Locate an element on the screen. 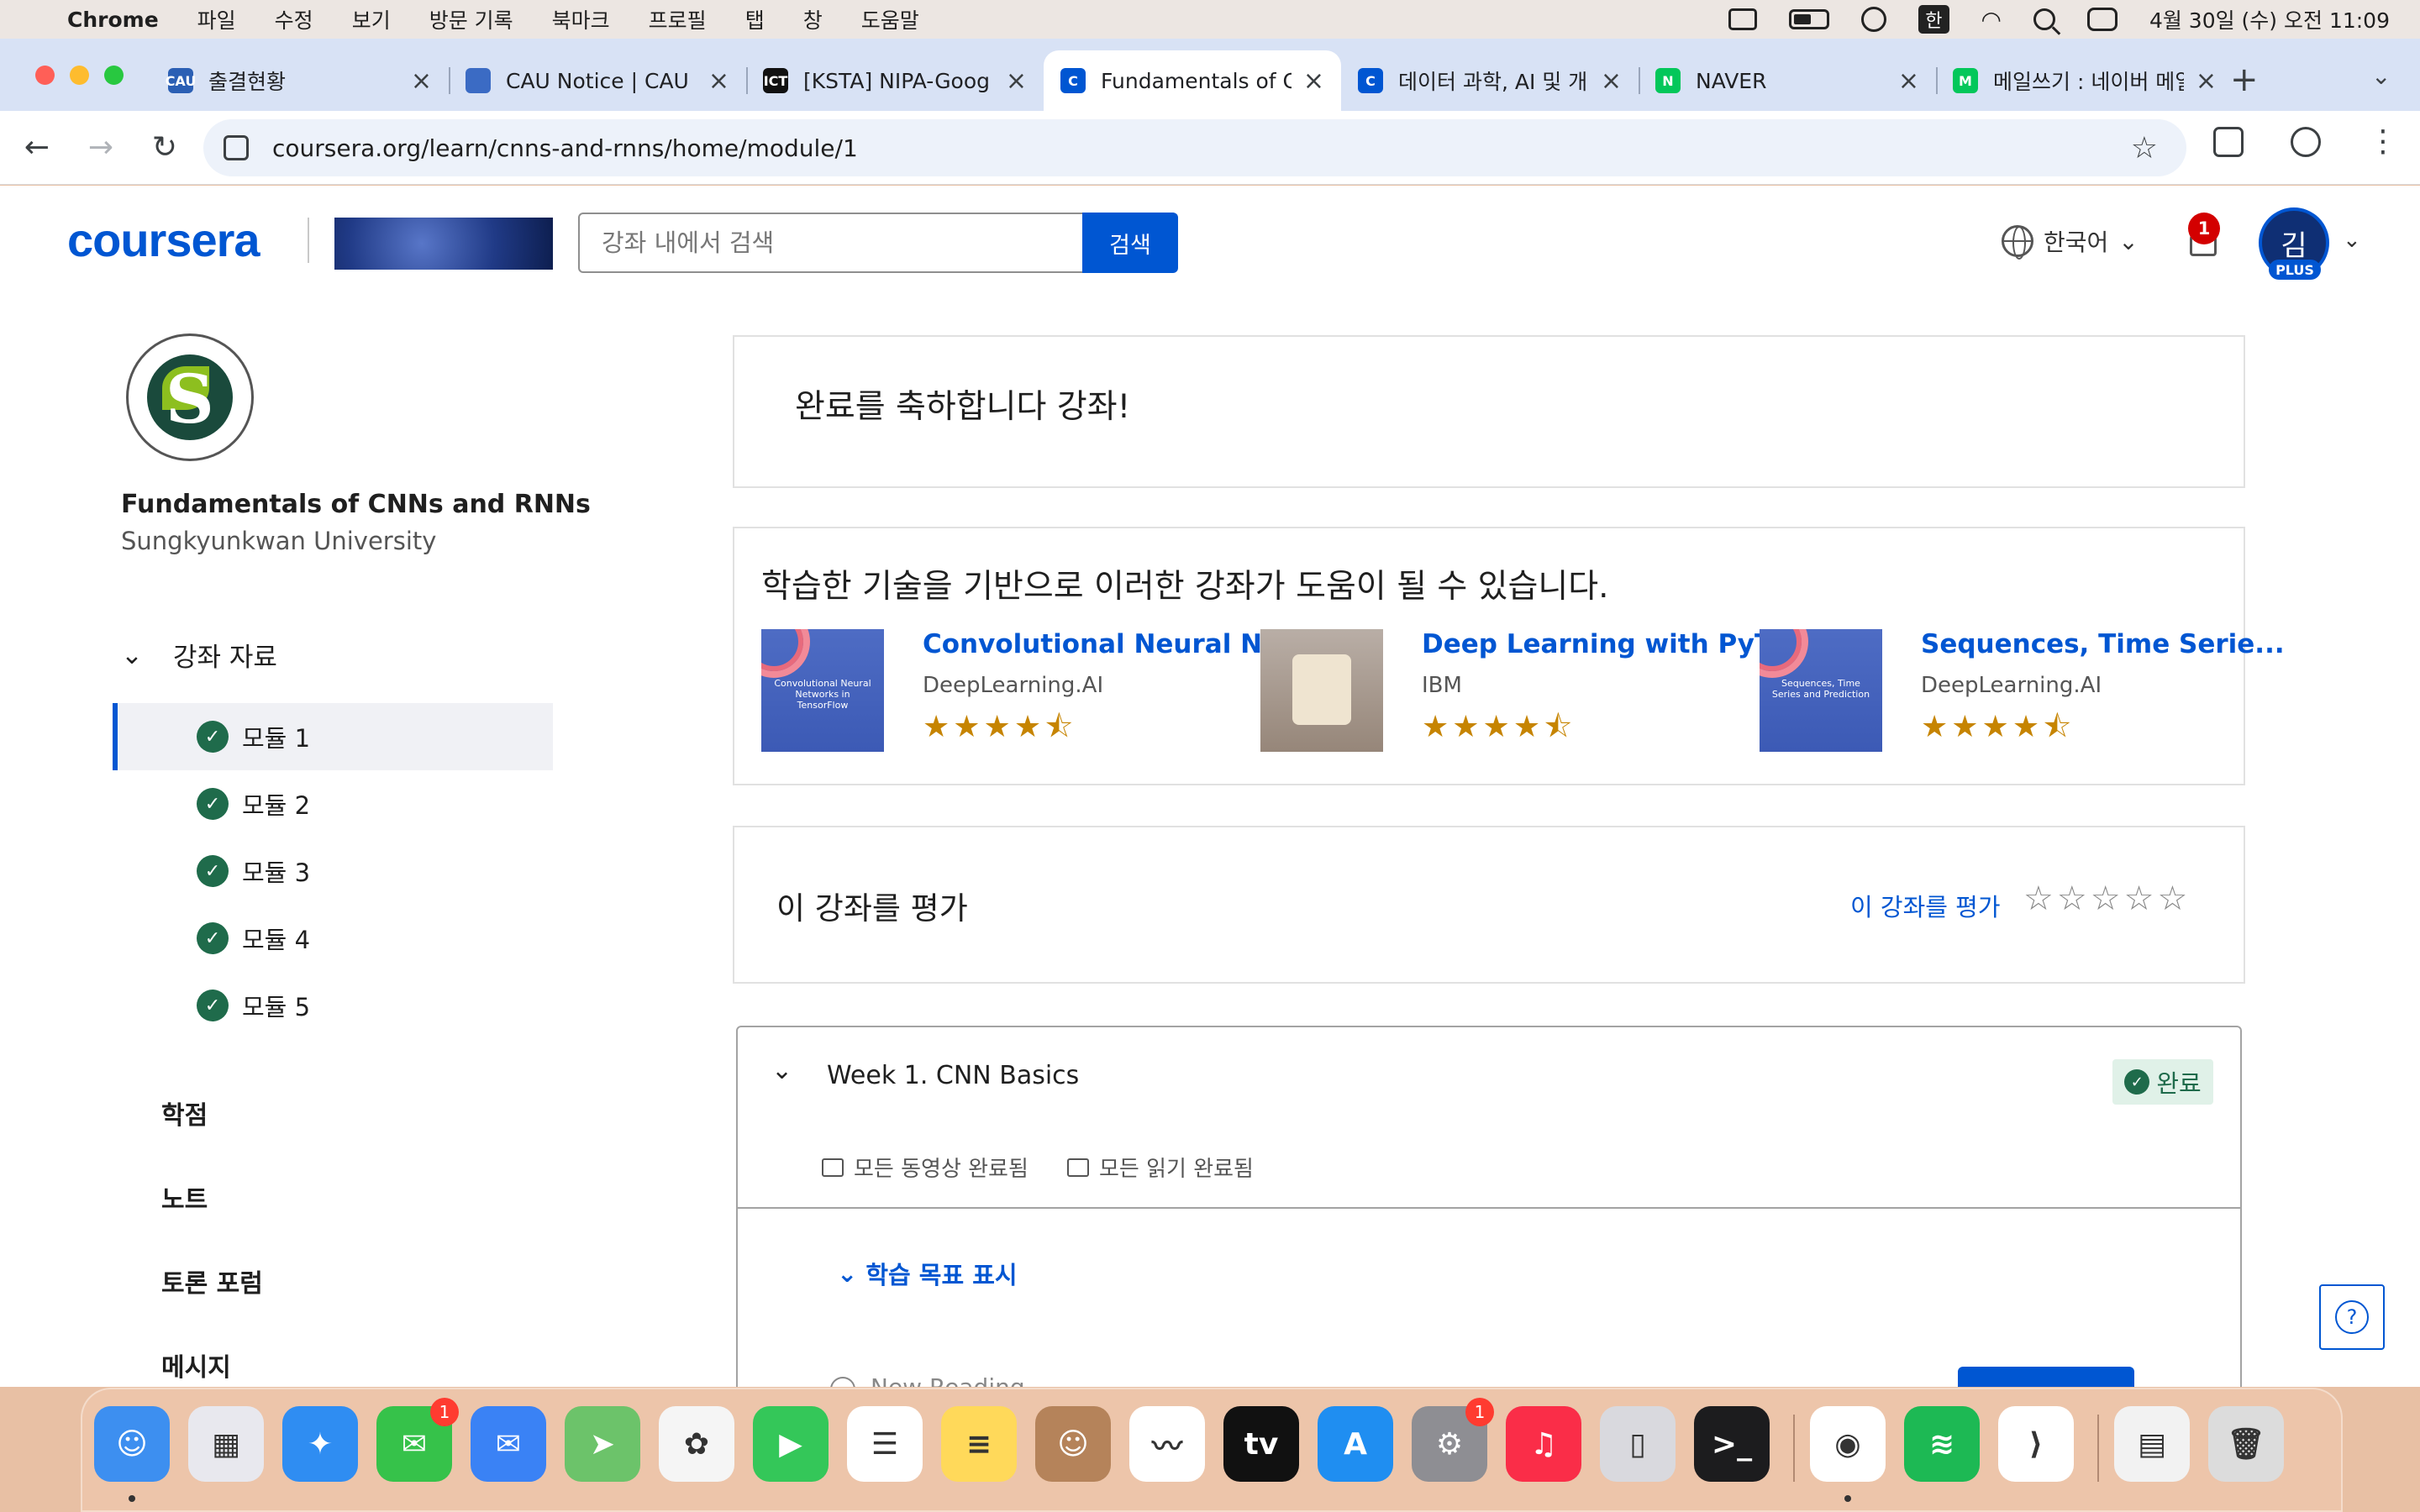 This screenshot has width=2420, height=1512. browser-tab: N NAVER × is located at coordinates (1788, 80).